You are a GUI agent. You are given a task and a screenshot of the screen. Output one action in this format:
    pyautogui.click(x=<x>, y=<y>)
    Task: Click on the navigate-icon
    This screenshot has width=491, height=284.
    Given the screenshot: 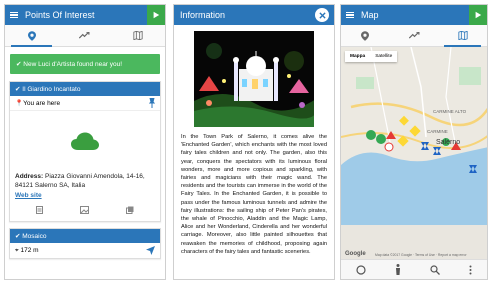 What is the action you would take?
    pyautogui.click(x=150, y=250)
    